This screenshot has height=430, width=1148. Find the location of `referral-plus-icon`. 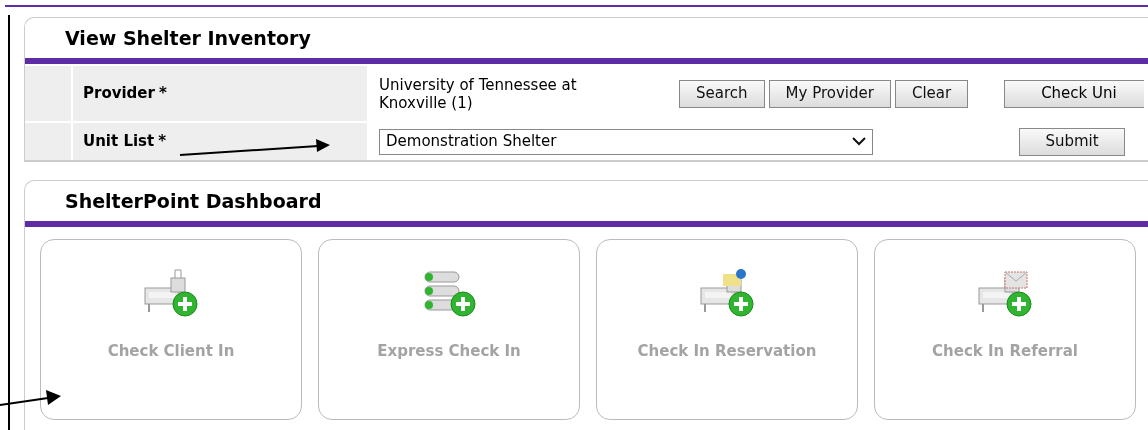

referral-plus-icon is located at coordinates (1005, 293).